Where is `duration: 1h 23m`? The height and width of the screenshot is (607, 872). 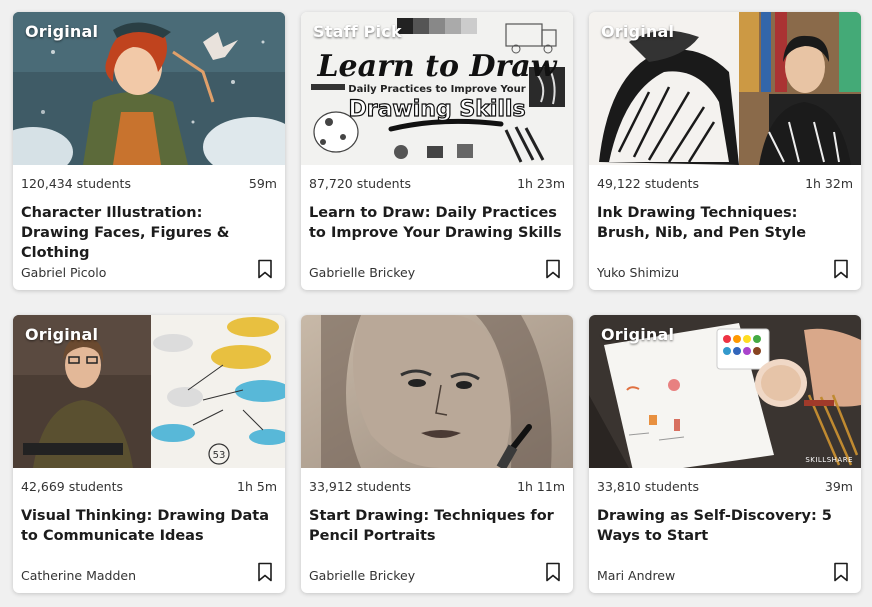 duration: 1h 23m is located at coordinates (541, 183).